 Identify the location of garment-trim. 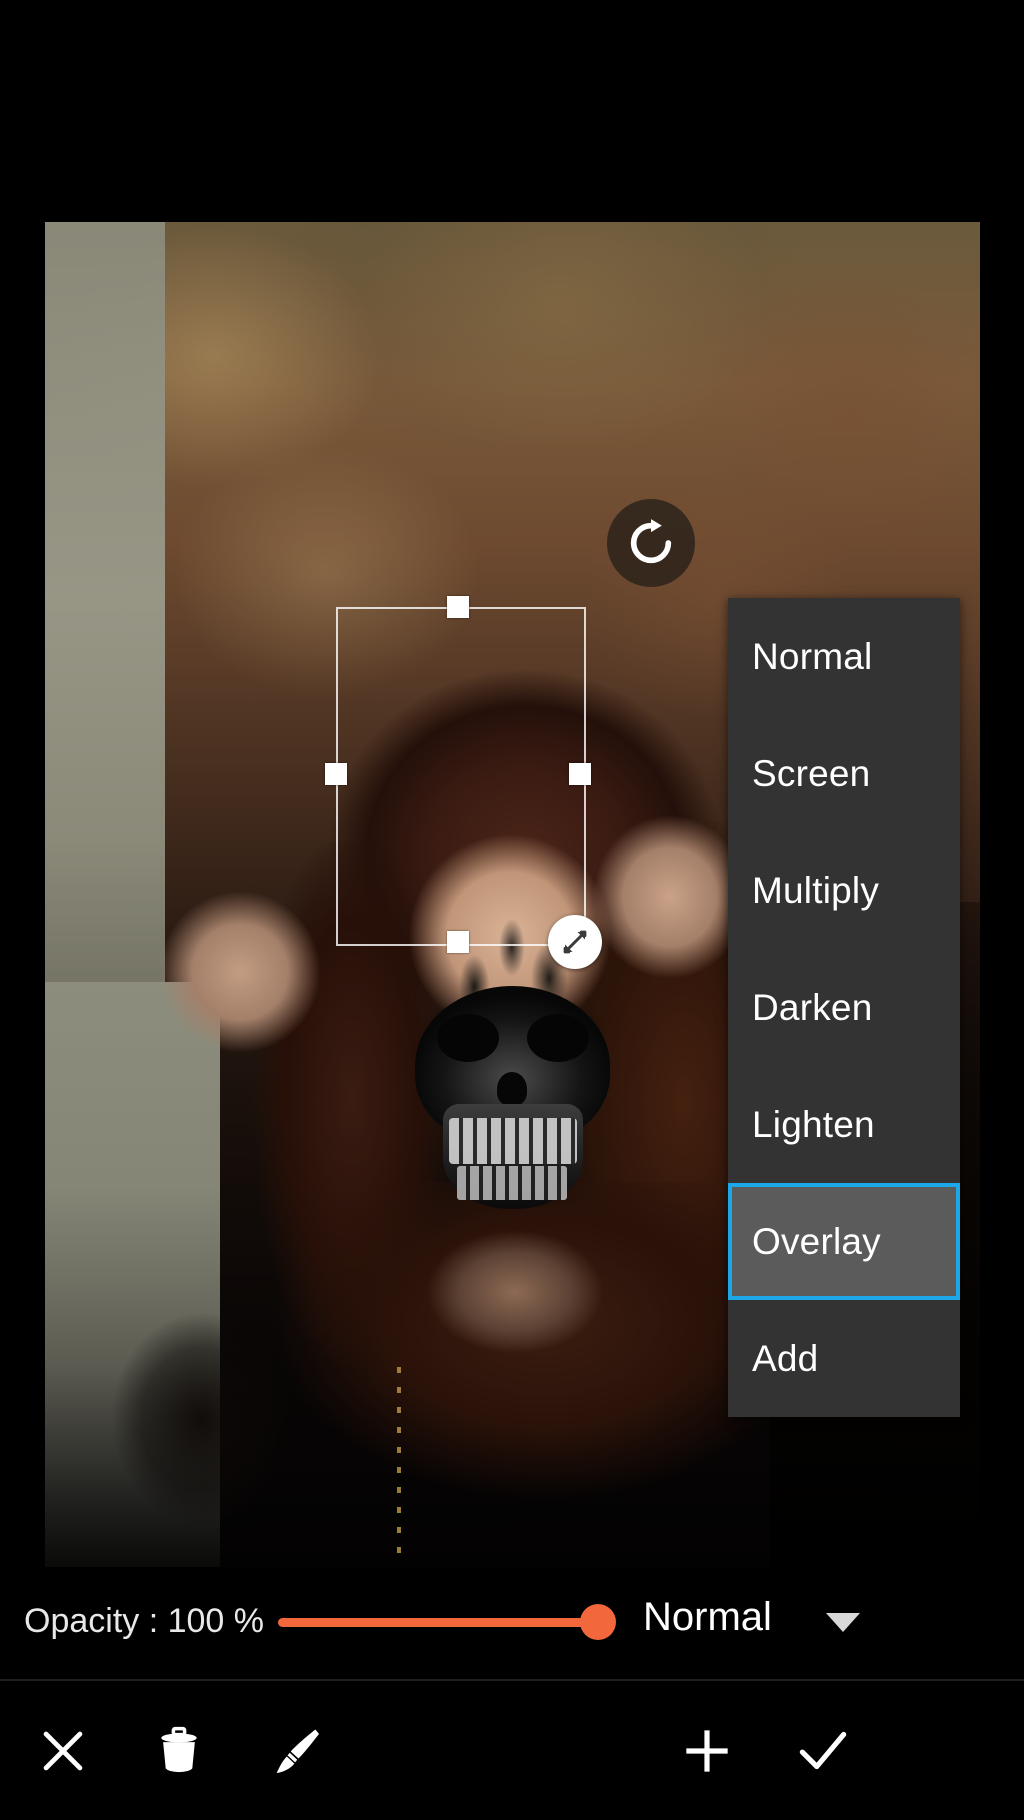
(399, 1467).